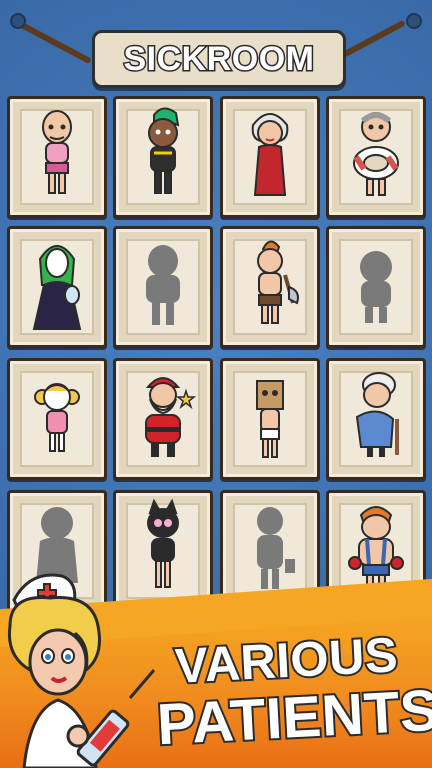  I want to click on nail-right, so click(414, 21).